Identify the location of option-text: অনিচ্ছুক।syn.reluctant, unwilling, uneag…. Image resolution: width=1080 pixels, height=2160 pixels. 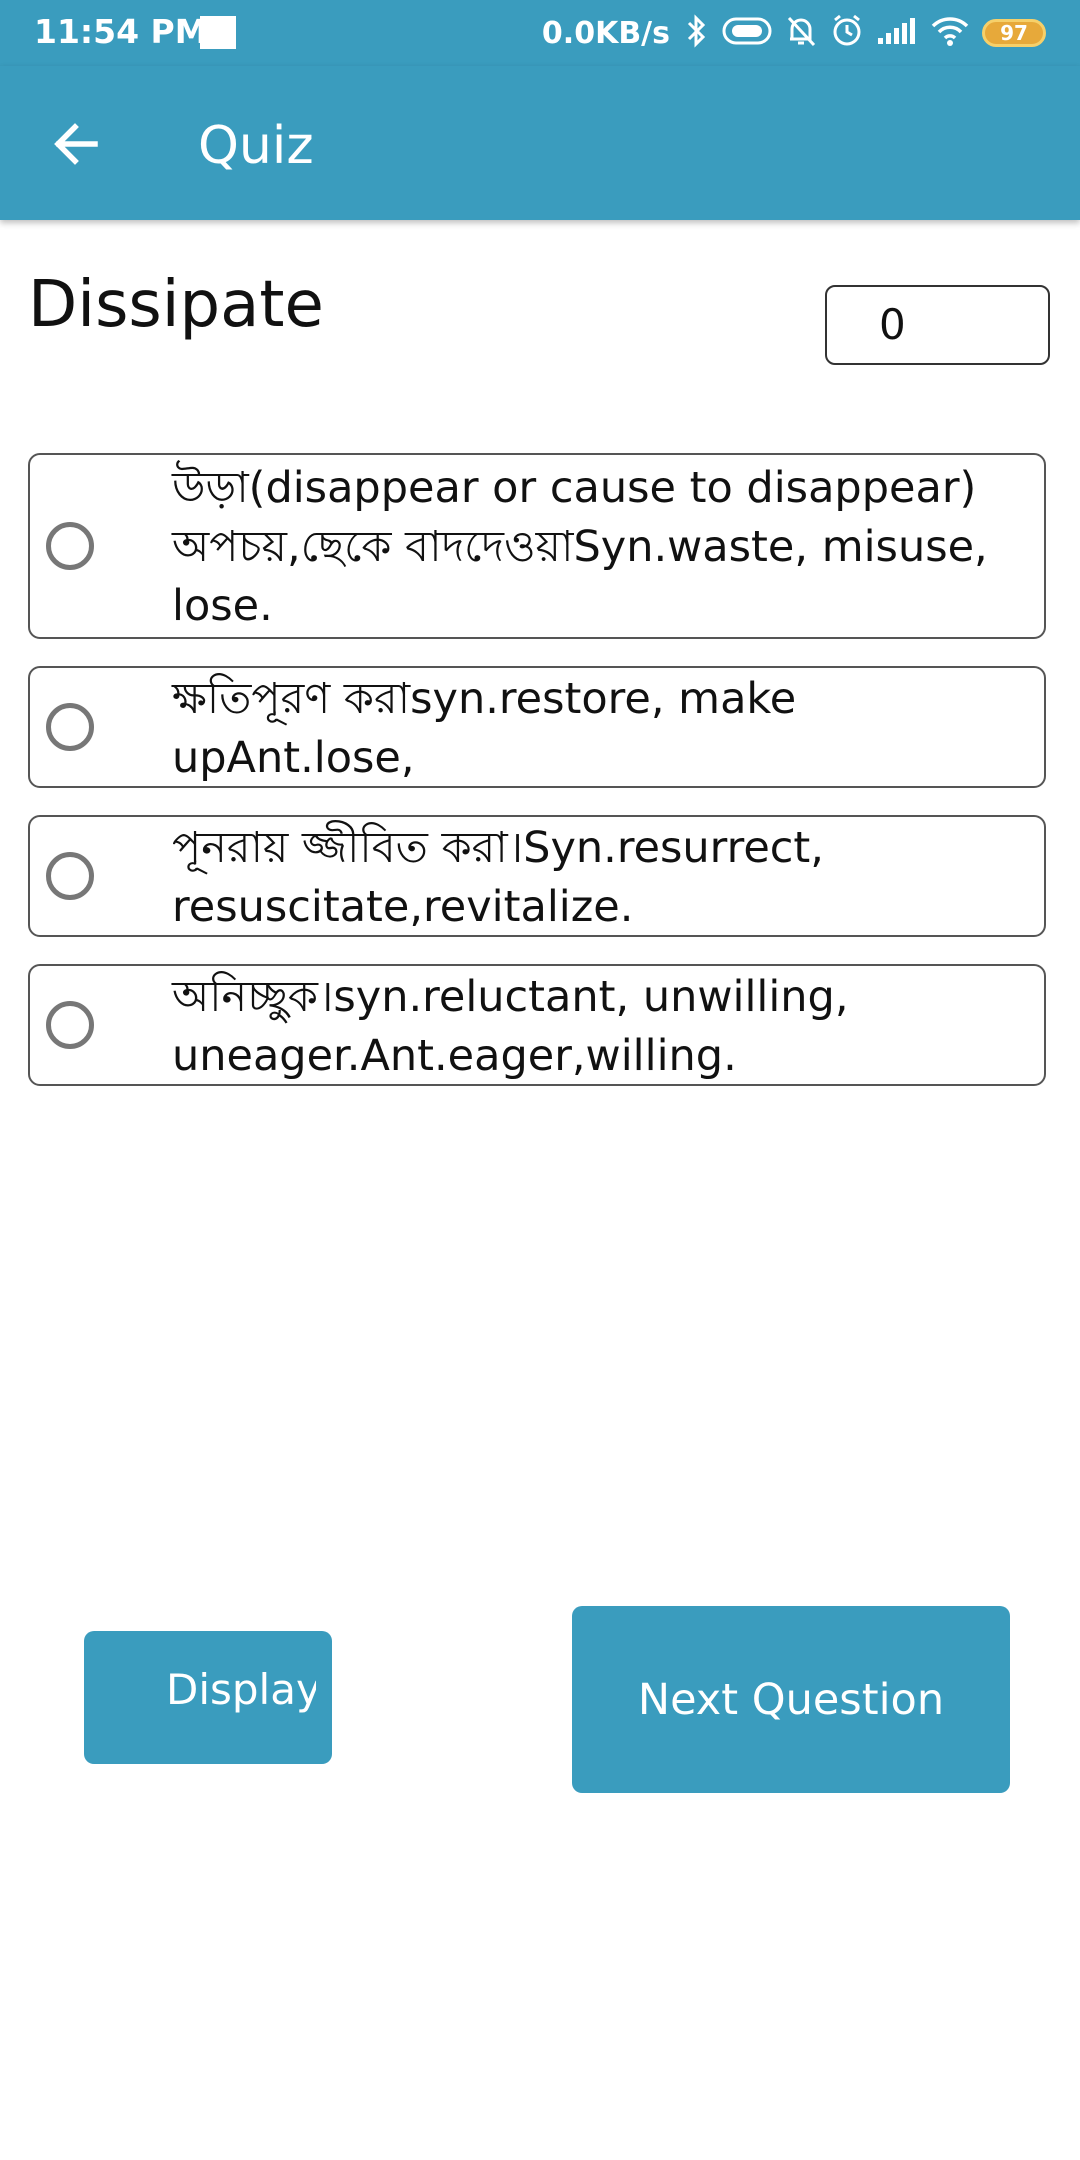
(510, 1026).